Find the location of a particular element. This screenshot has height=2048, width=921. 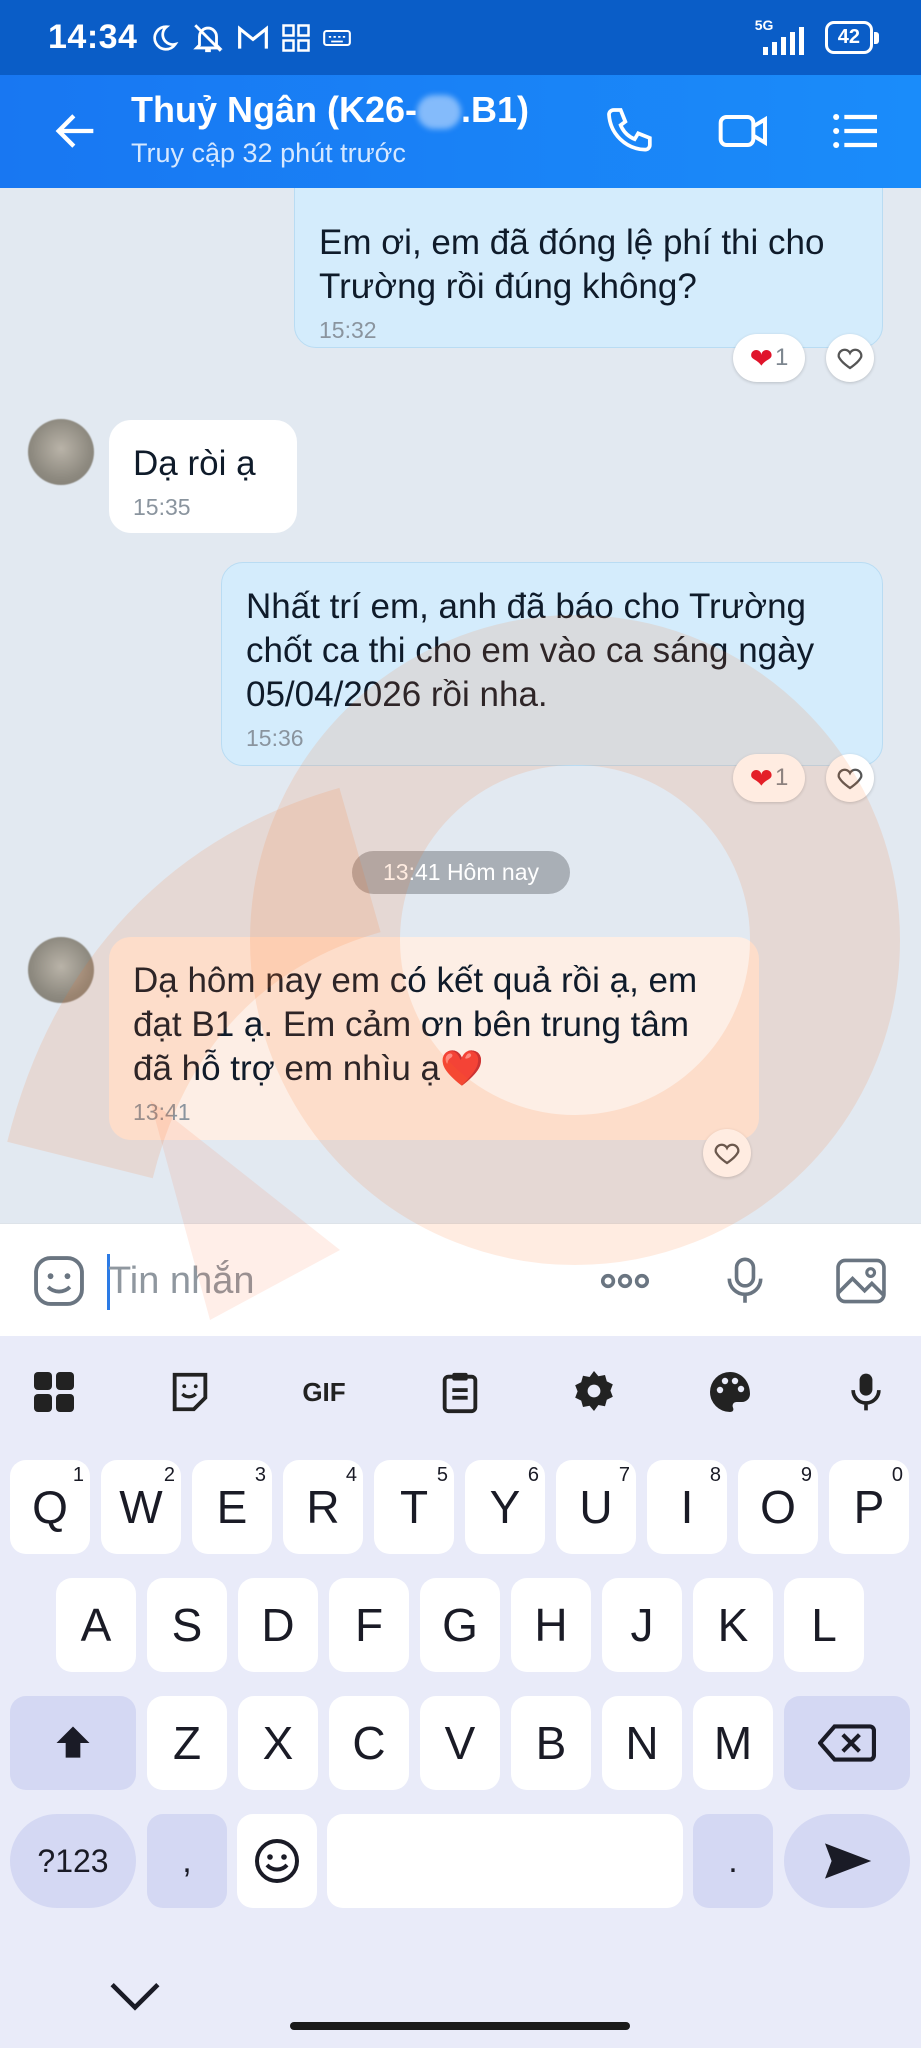

home-indicator is located at coordinates (460, 2026).